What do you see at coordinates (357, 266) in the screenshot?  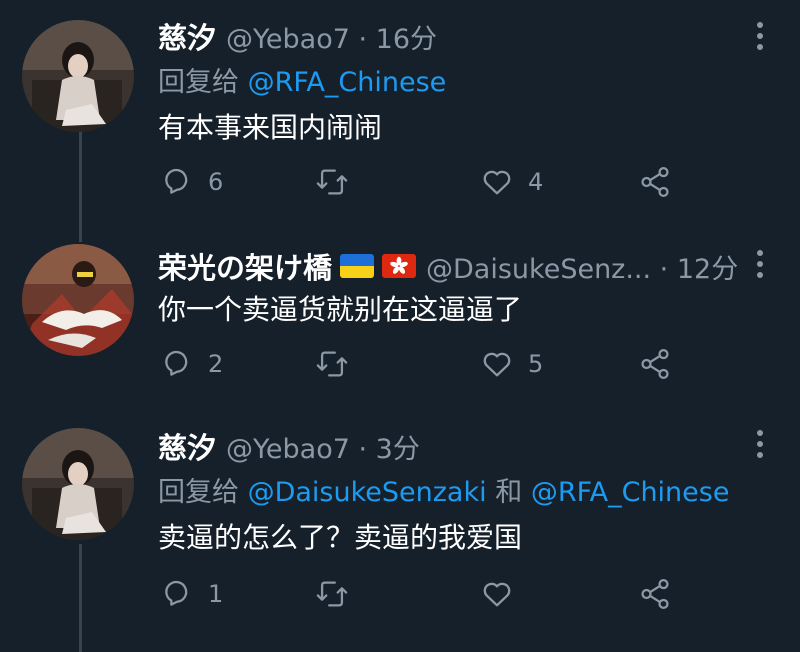 I see `ukraine-flag-icon` at bounding box center [357, 266].